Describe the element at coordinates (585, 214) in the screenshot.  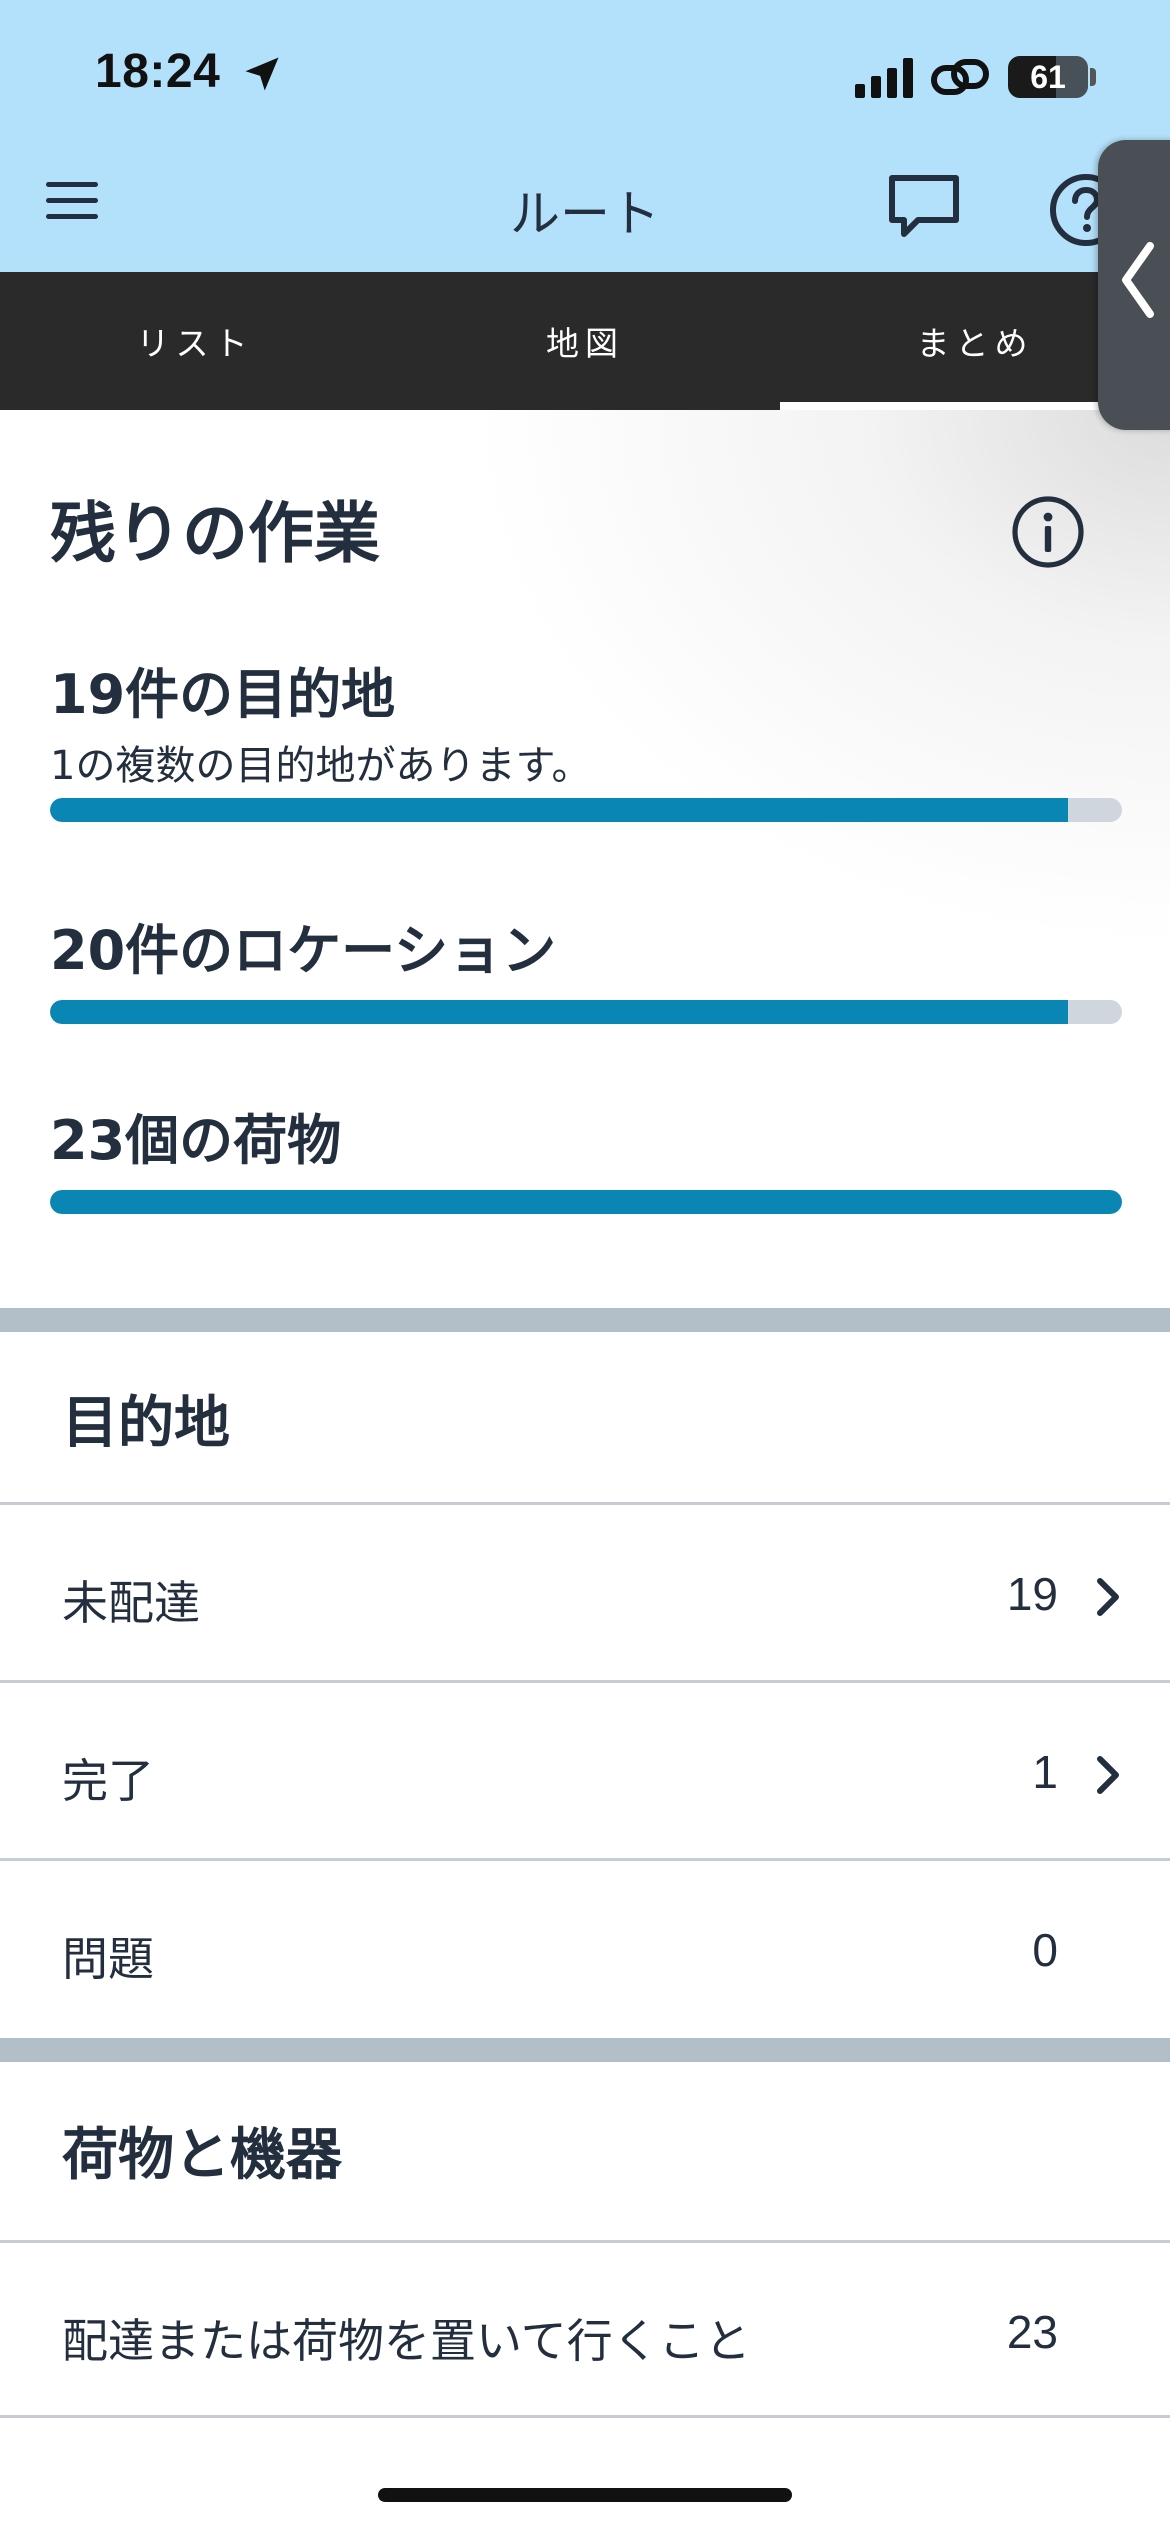
I see `page-title: ルート` at that location.